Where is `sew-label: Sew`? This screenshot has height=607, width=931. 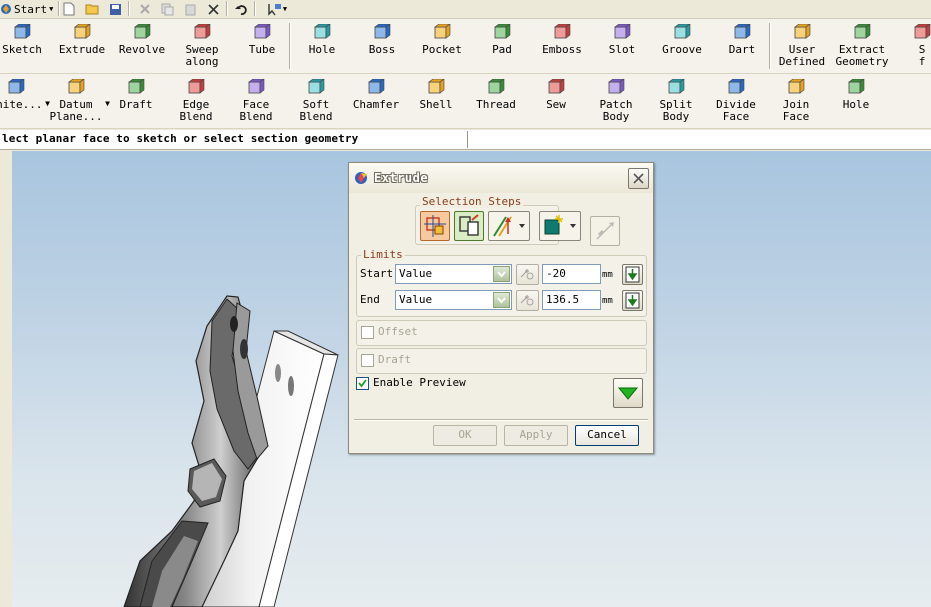 sew-label: Sew is located at coordinates (556, 104).